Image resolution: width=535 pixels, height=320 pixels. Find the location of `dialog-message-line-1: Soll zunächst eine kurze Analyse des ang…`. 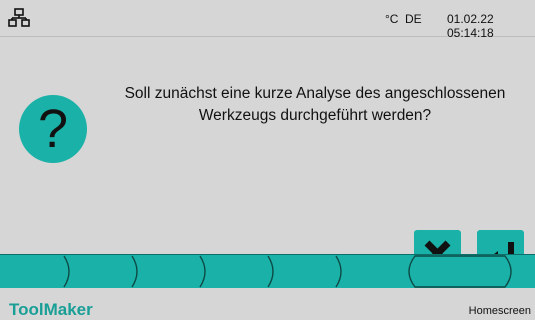

dialog-message-line-1: Soll zunächst eine kurze Analyse des ang… is located at coordinates (315, 93).